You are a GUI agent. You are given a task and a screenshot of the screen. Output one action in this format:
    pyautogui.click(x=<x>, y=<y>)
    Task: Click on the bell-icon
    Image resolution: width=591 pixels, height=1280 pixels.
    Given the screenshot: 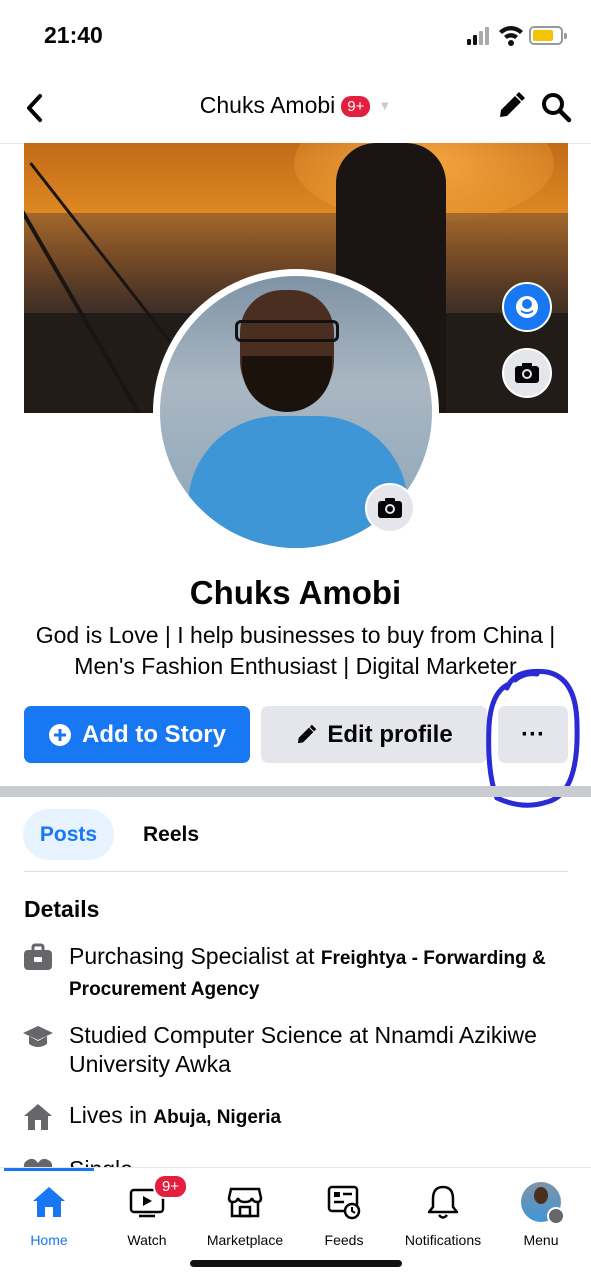 What is the action you would take?
    pyautogui.click(x=443, y=1202)
    